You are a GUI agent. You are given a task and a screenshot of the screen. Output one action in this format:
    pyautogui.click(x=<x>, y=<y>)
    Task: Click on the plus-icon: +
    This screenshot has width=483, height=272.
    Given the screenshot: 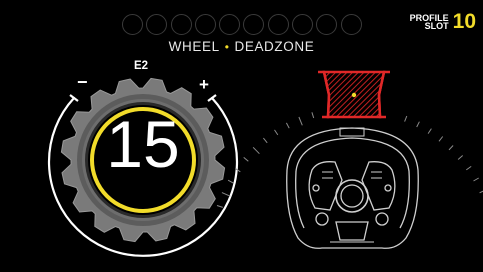 What is the action you would take?
    pyautogui.click(x=204, y=85)
    